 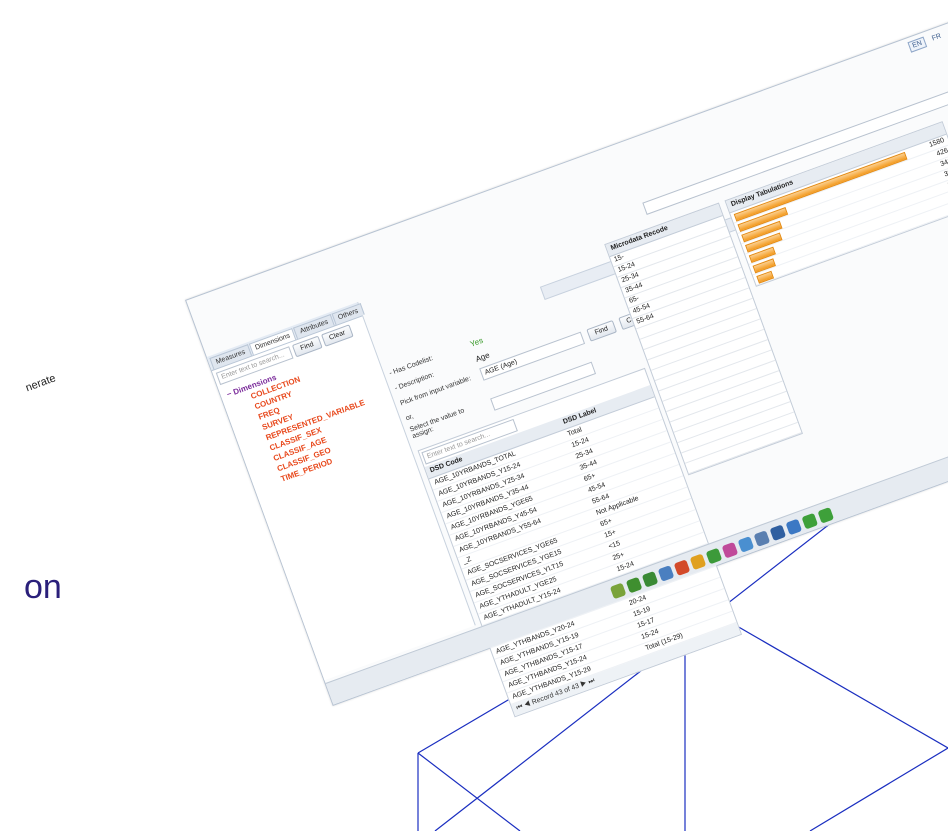 I want to click on edit-icon, so click(x=618, y=591).